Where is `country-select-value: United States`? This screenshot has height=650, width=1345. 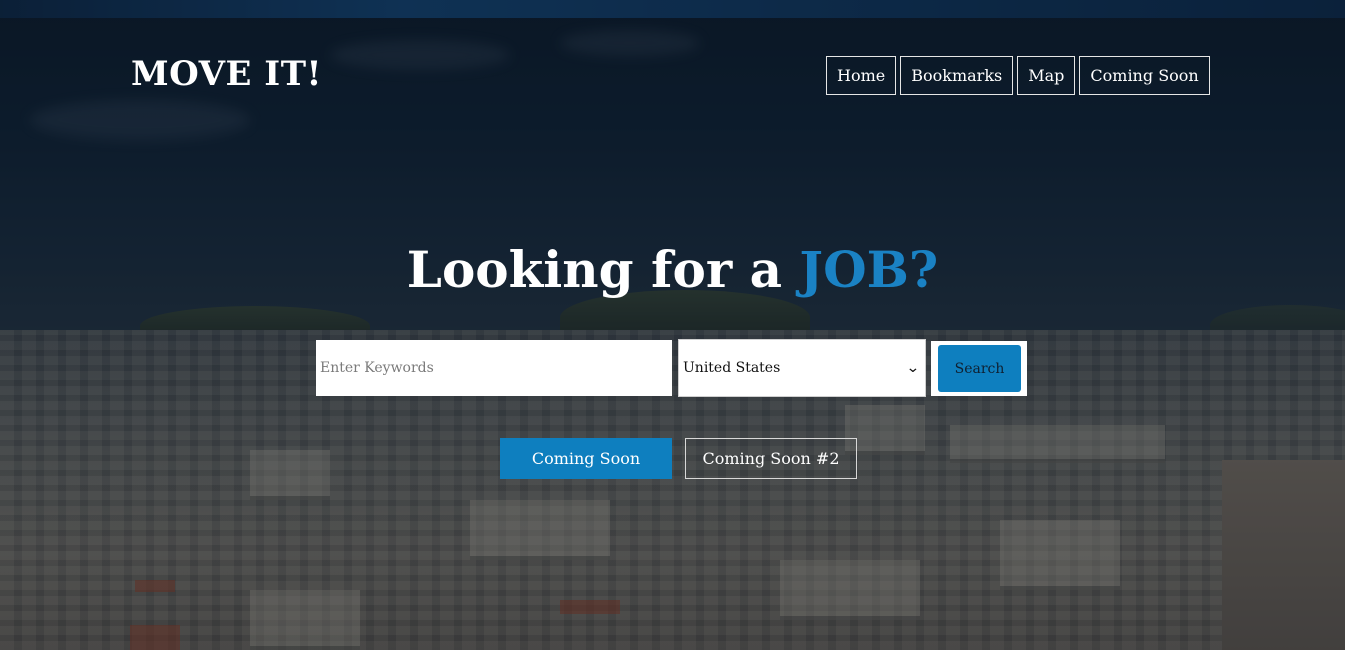
country-select-value: United States is located at coordinates (732, 368).